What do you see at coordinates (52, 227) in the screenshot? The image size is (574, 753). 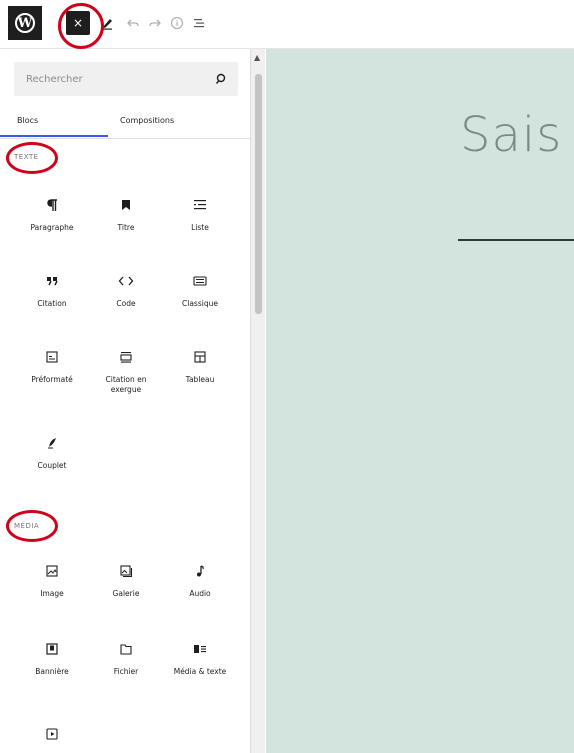 I see `block-label: Paragraphe` at bounding box center [52, 227].